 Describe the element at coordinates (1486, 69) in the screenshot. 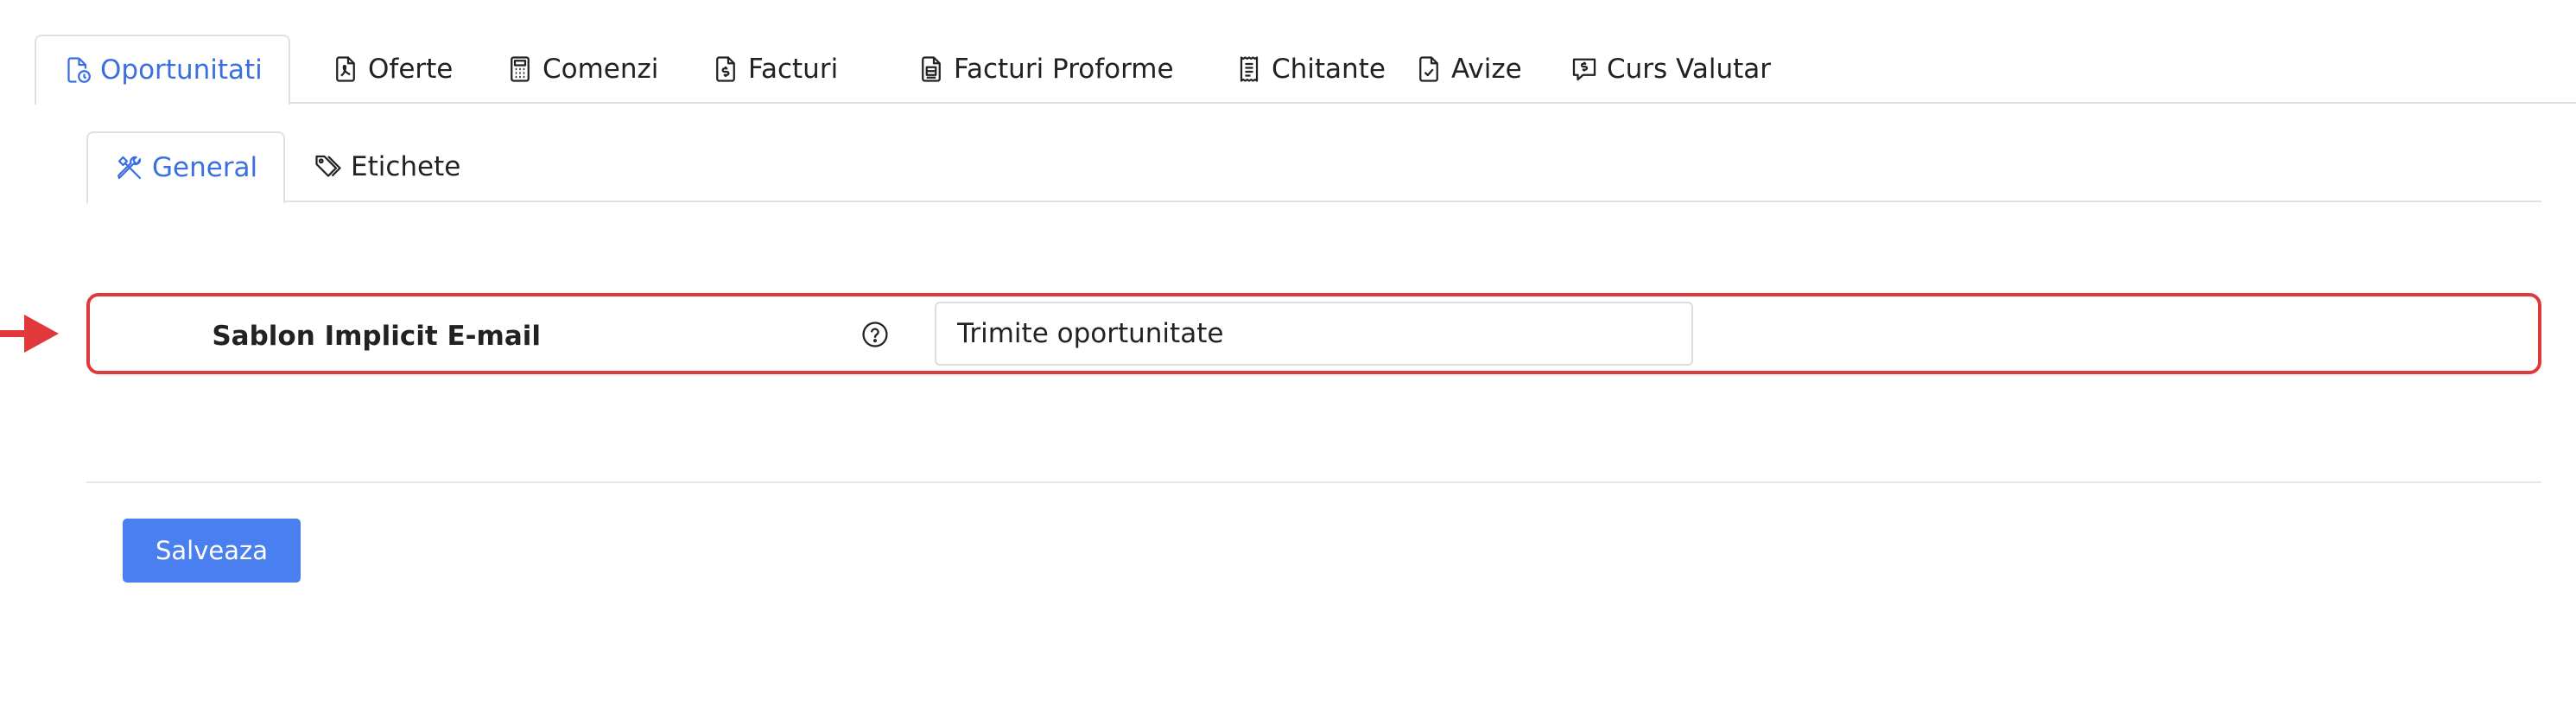

I see `tab-label: Avize` at that location.